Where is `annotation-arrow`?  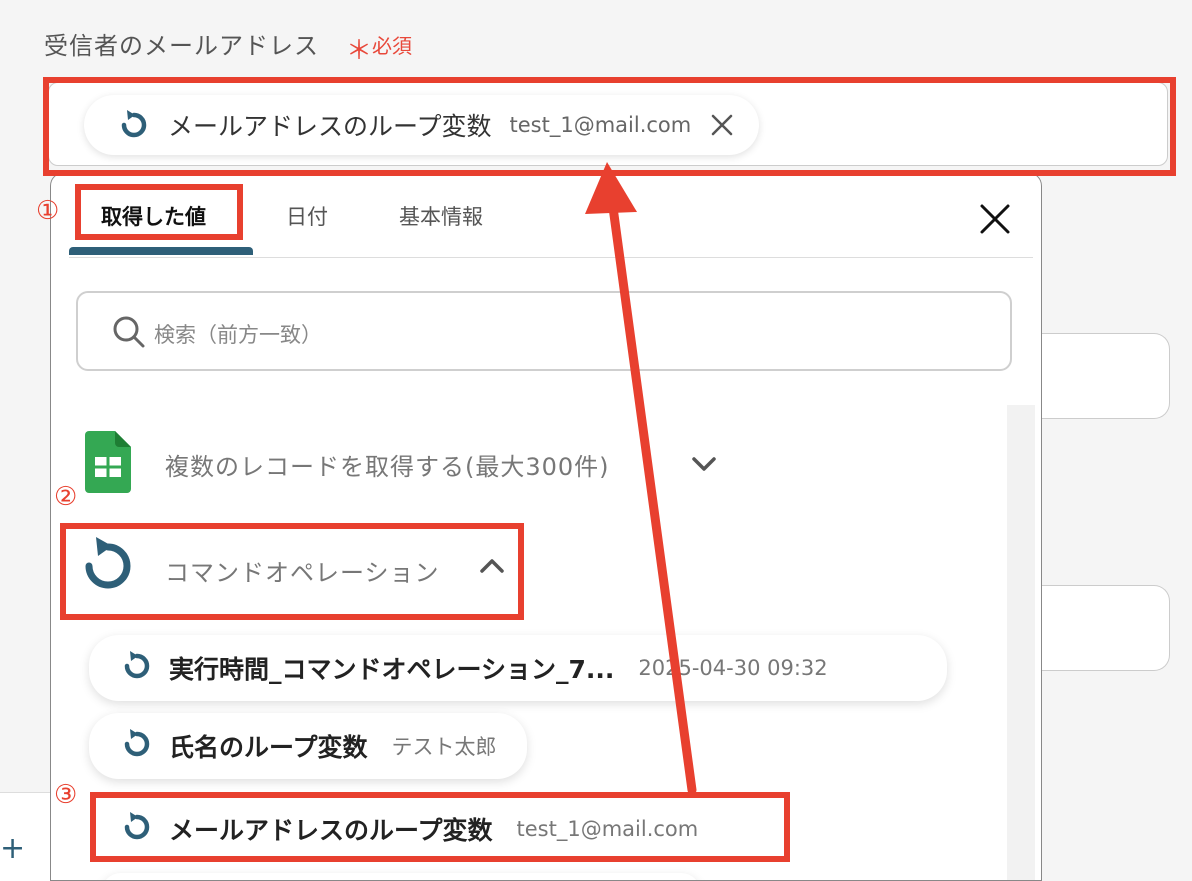
annotation-arrow is located at coordinates (641, 478).